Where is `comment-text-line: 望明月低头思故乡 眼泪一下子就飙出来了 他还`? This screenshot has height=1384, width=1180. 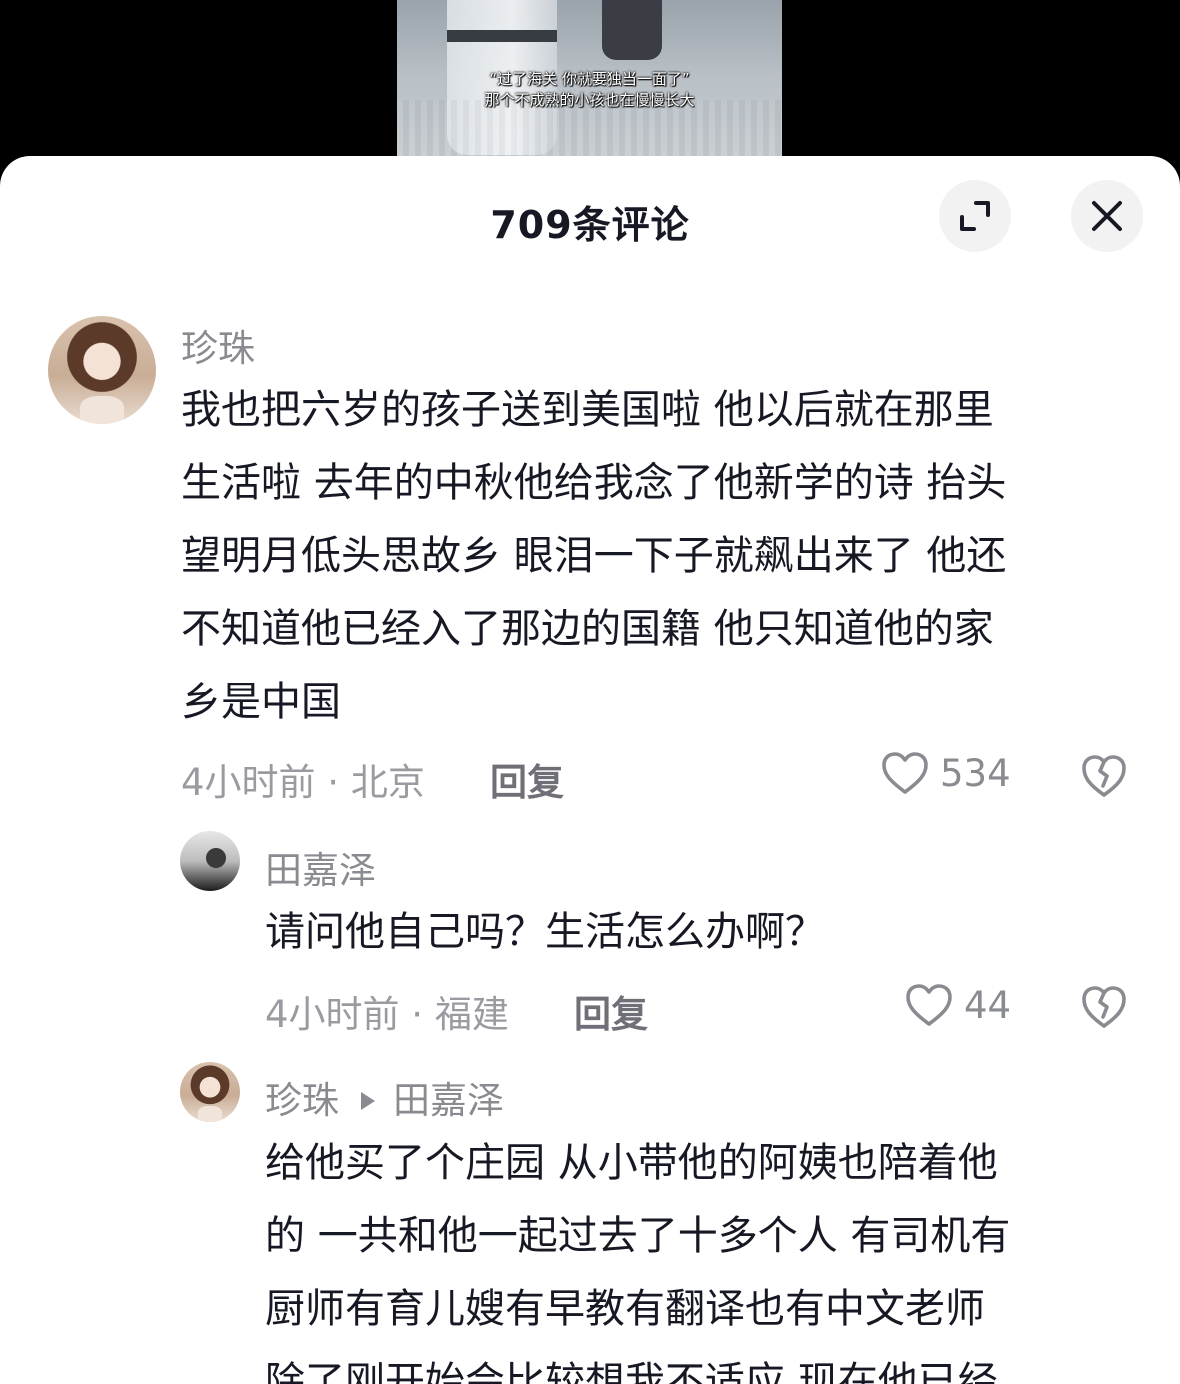 comment-text-line: 望明月低头思故乡 眼泪一下子就飙出来了 他还 is located at coordinates (594, 556).